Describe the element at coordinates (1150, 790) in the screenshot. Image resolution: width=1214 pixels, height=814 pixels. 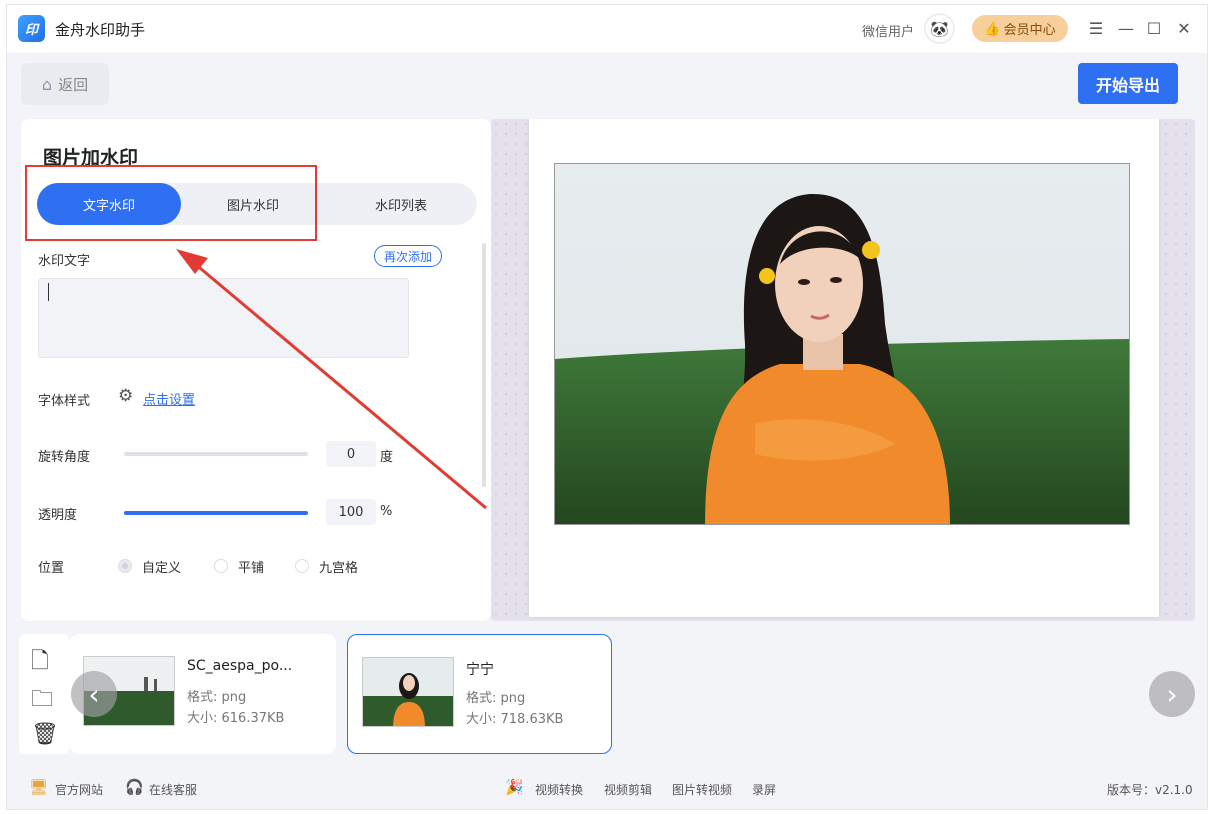
I see `version-label: 版本号：v2.1.0` at that location.